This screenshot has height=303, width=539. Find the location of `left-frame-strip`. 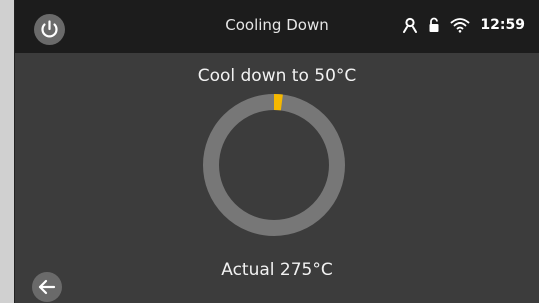

left-frame-strip is located at coordinates (7, 151).